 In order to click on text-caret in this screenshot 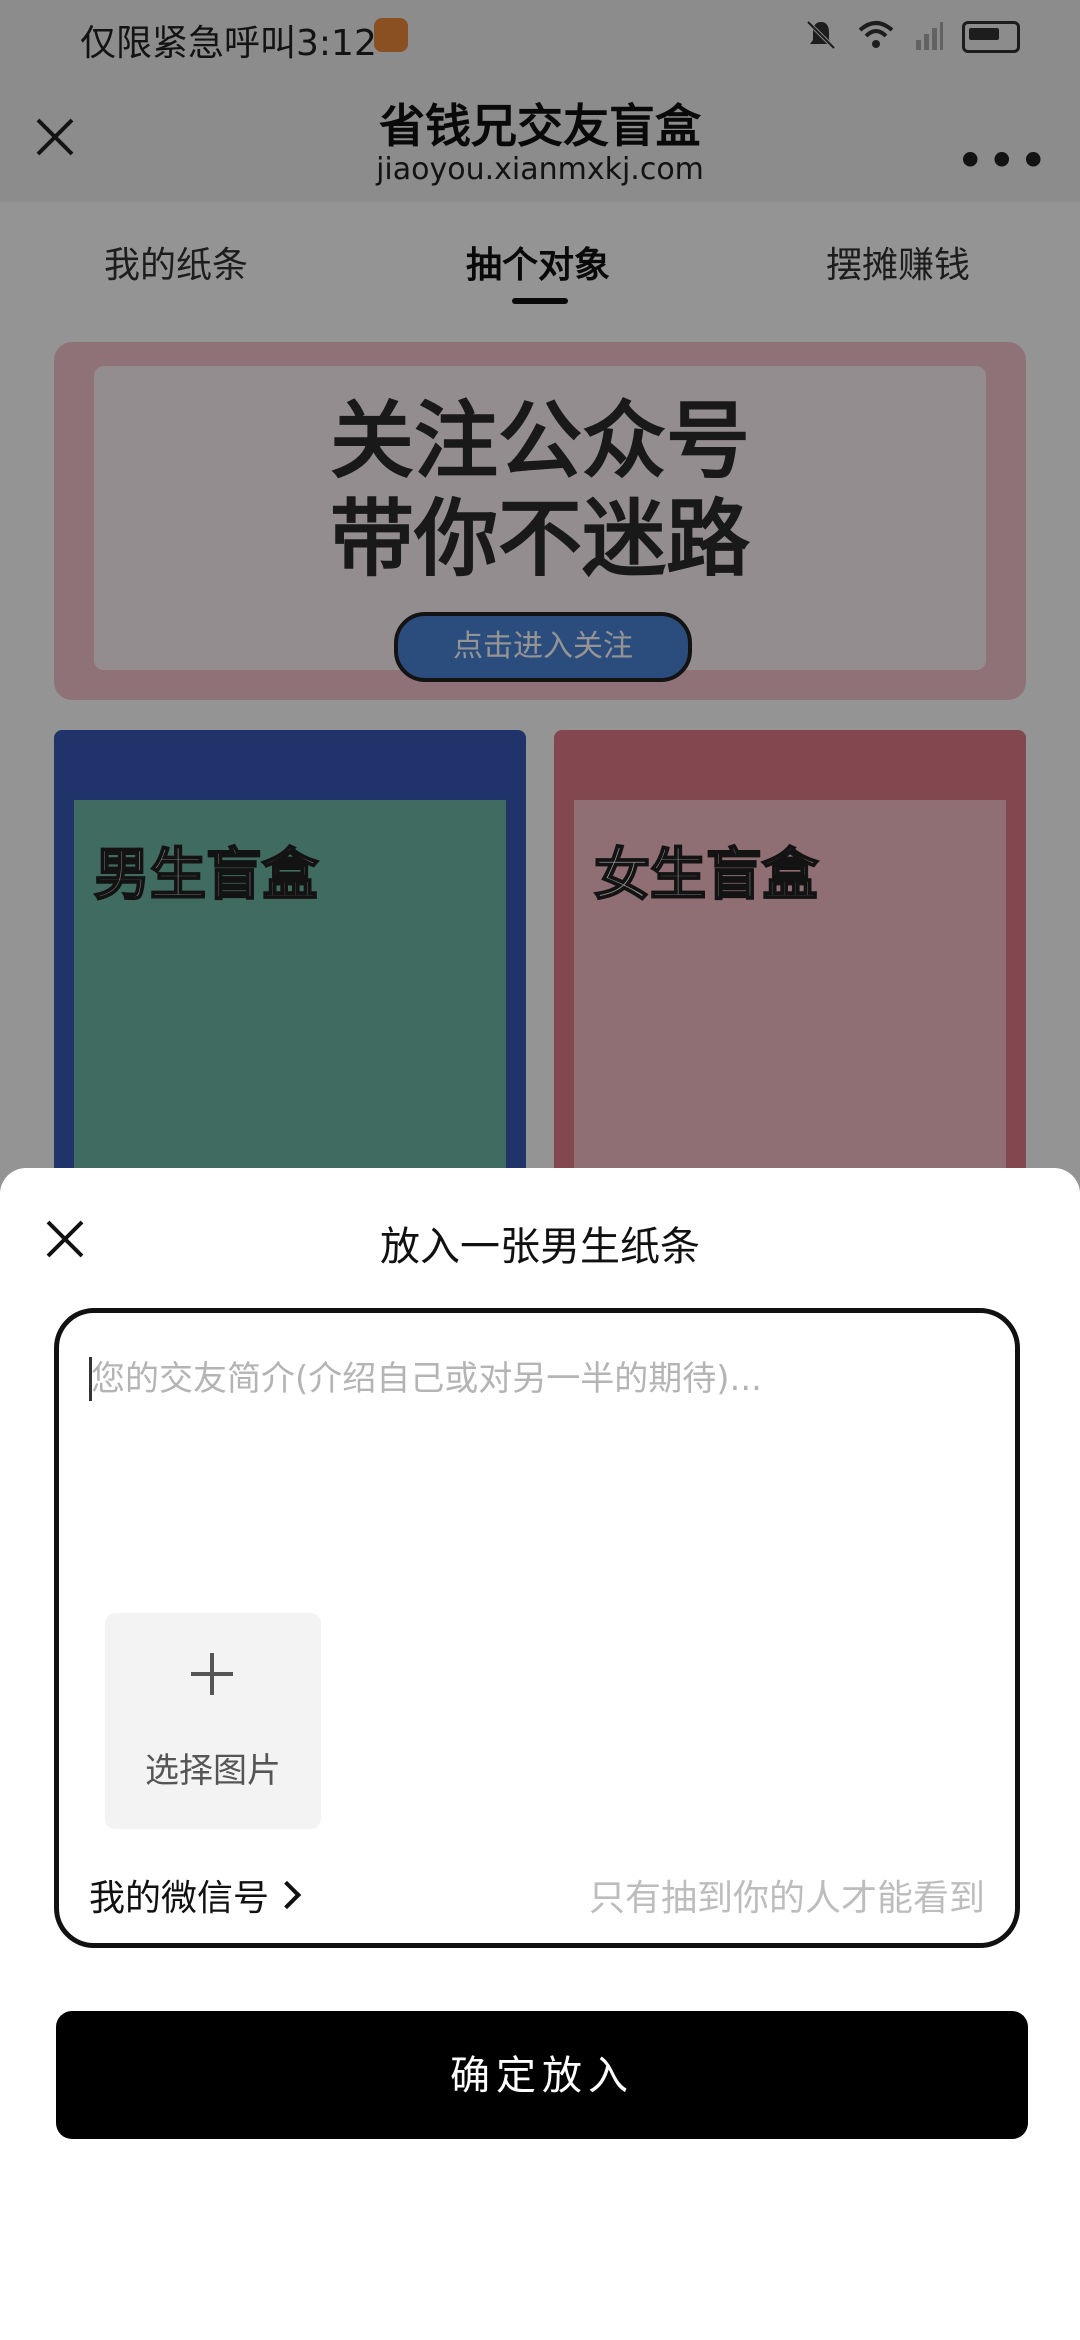, I will do `click(90, 1379)`.